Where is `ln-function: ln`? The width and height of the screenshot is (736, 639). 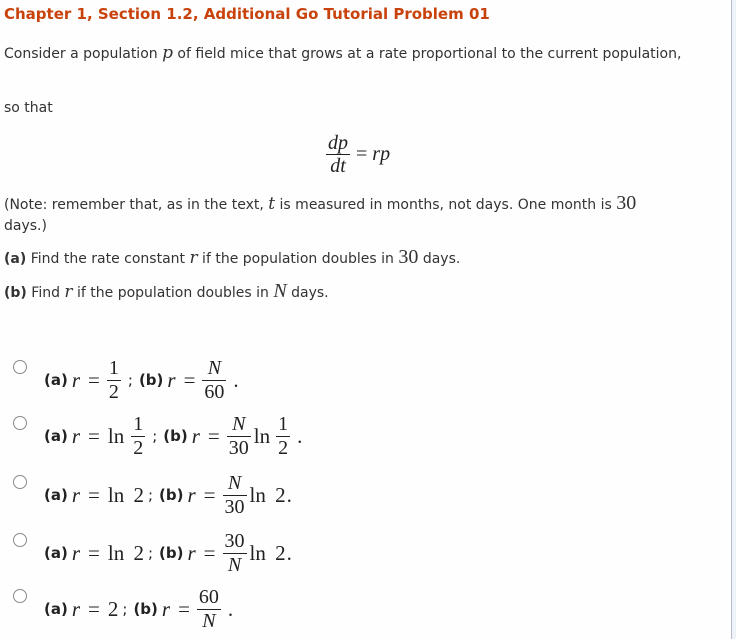
ln-function: ln is located at coordinates (262, 435).